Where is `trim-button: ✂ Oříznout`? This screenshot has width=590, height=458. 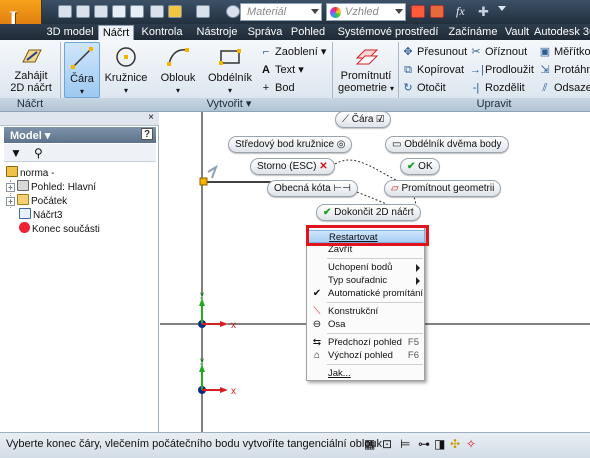 trim-button: ✂ Oříznout is located at coordinates (498, 52).